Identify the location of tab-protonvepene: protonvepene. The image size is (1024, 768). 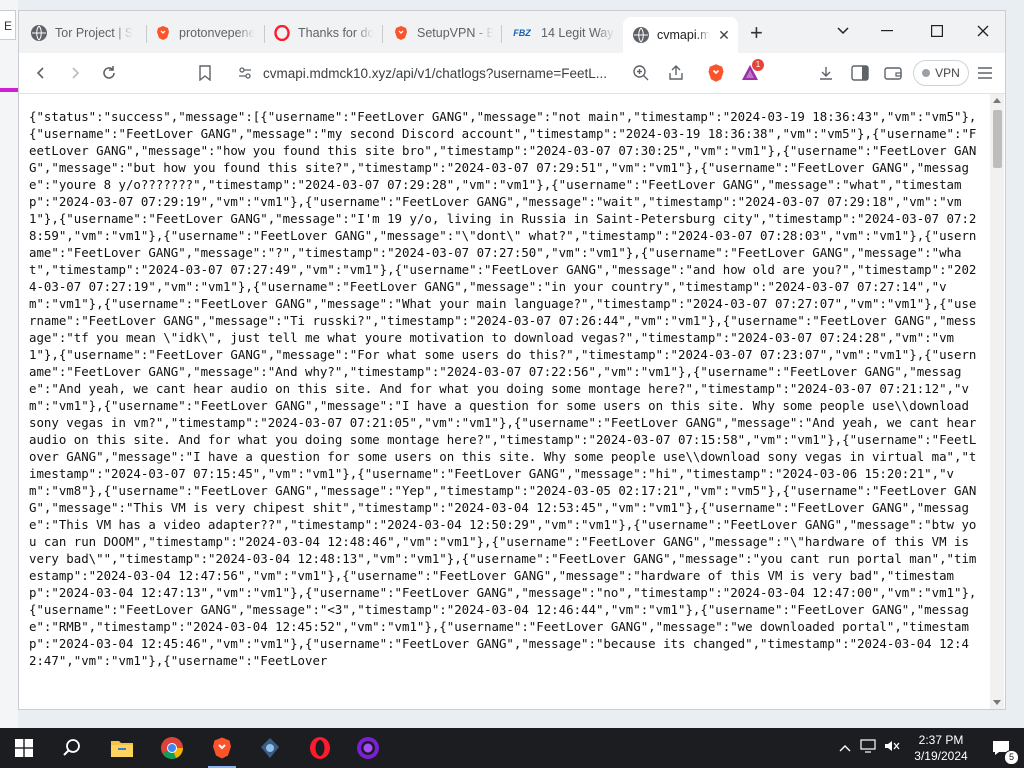
(205, 33).